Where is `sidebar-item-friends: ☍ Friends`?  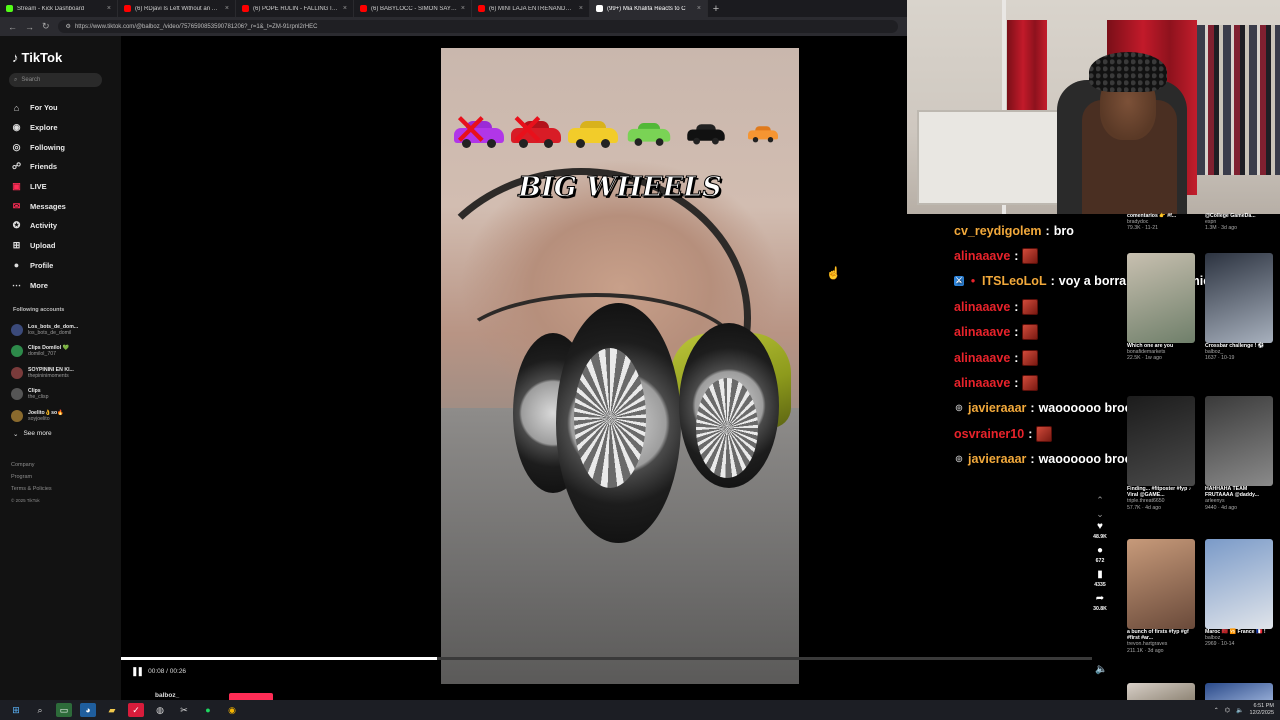
sidebar-item-friends: ☍ Friends is located at coordinates (63, 167).